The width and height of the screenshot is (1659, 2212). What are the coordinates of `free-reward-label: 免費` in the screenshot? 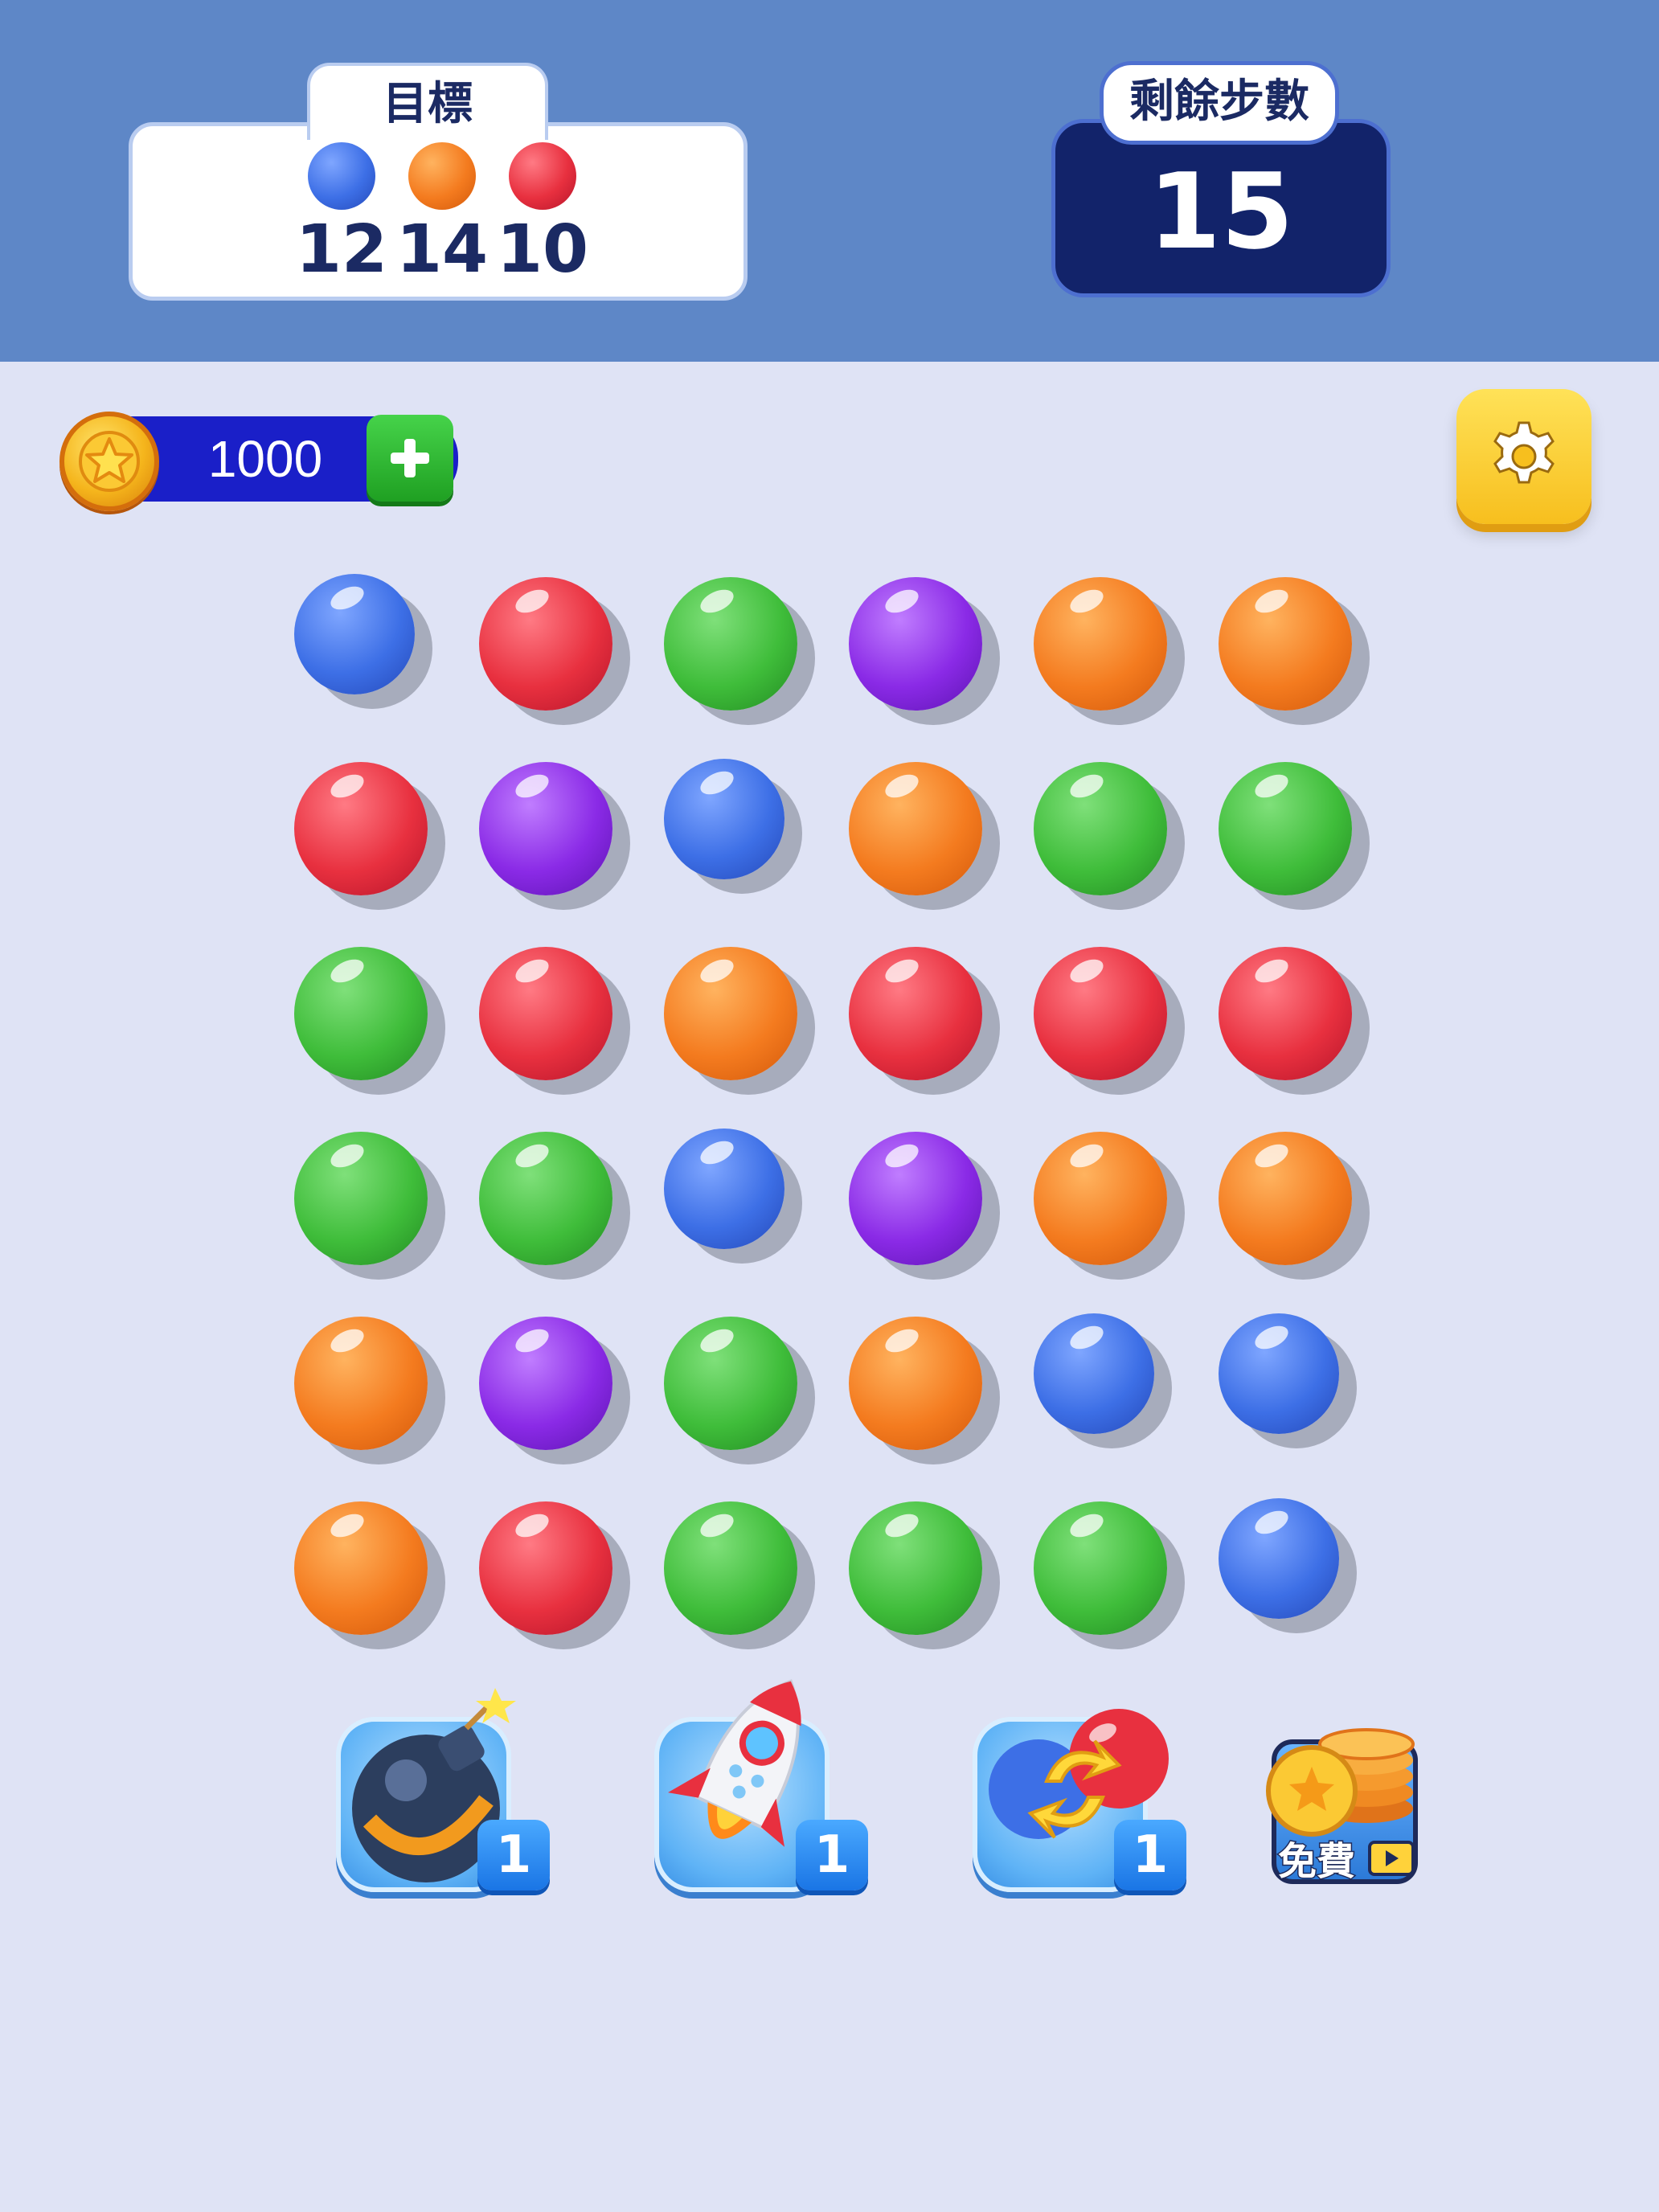 It's located at (1316, 1862).